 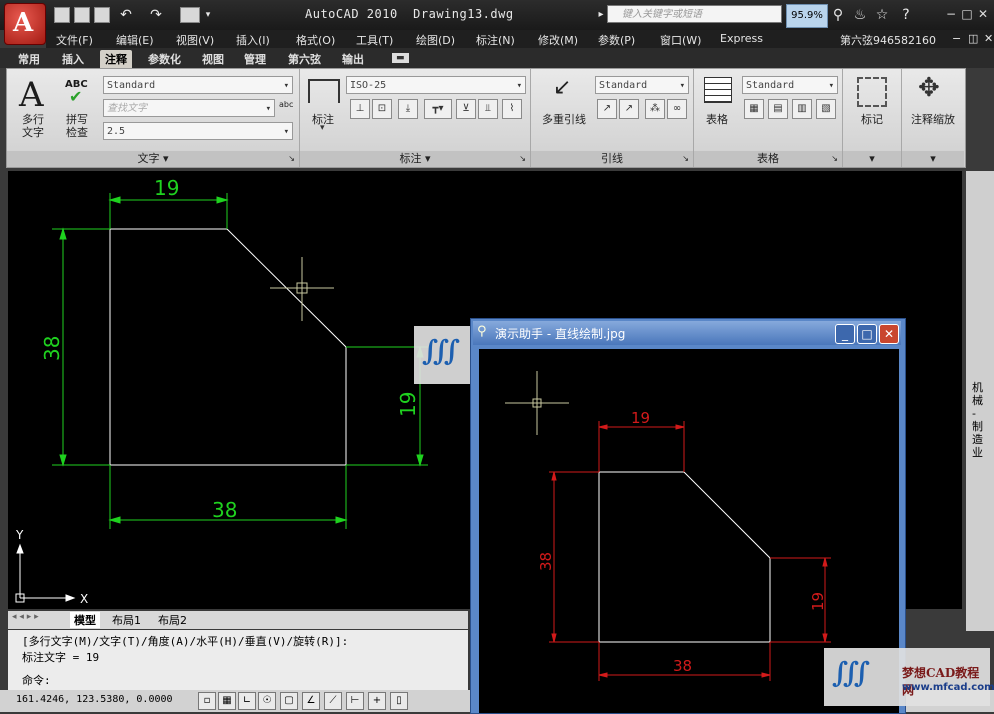 What do you see at coordinates (29, 59) in the screenshot?
I see `tab-home: 常用` at bounding box center [29, 59].